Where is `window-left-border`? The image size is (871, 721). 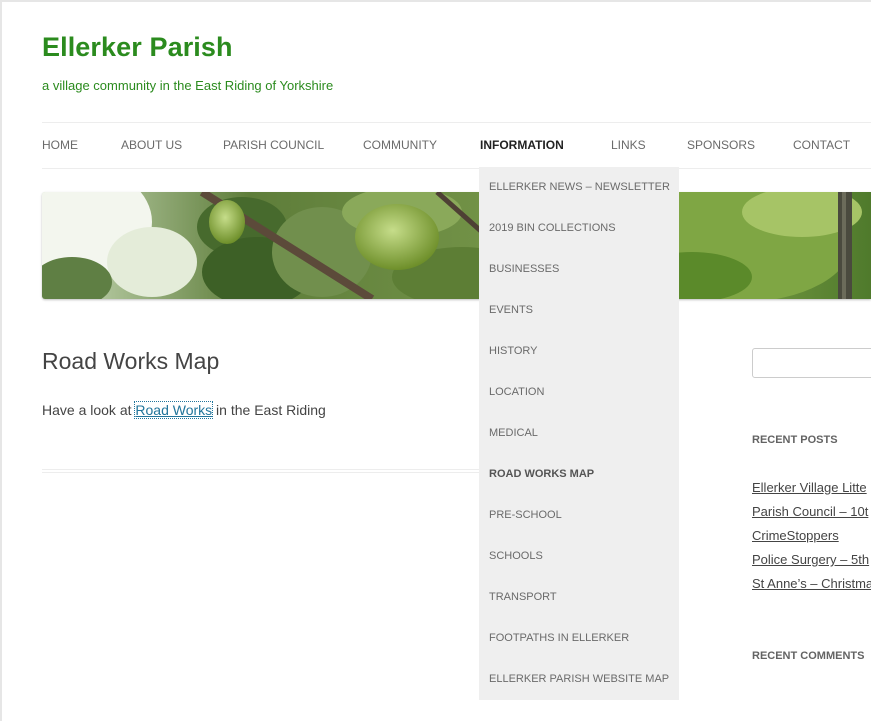
window-left-border is located at coordinates (1, 360).